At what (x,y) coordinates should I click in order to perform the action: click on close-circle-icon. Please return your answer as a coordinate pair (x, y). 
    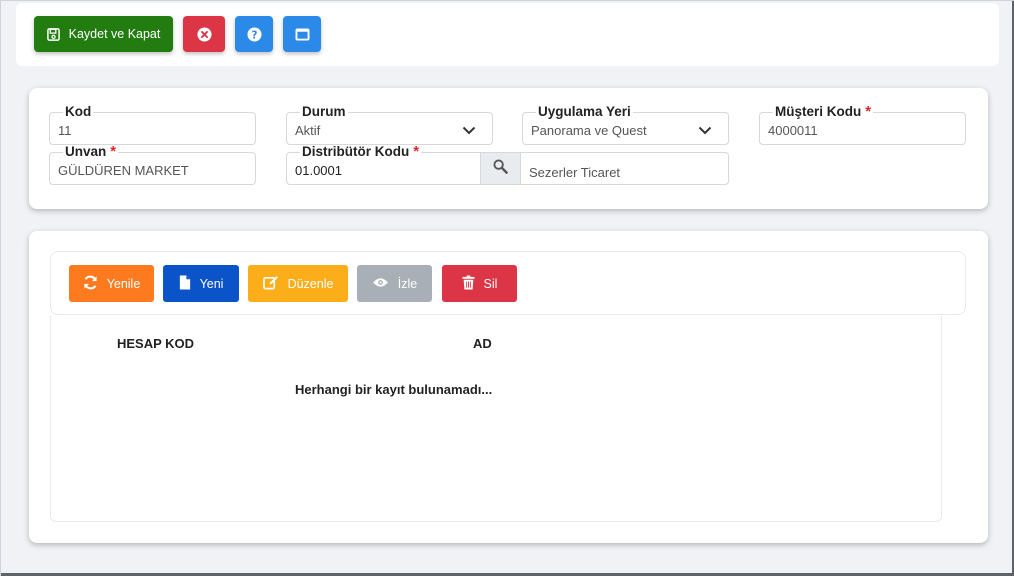
    Looking at the image, I should click on (204, 34).